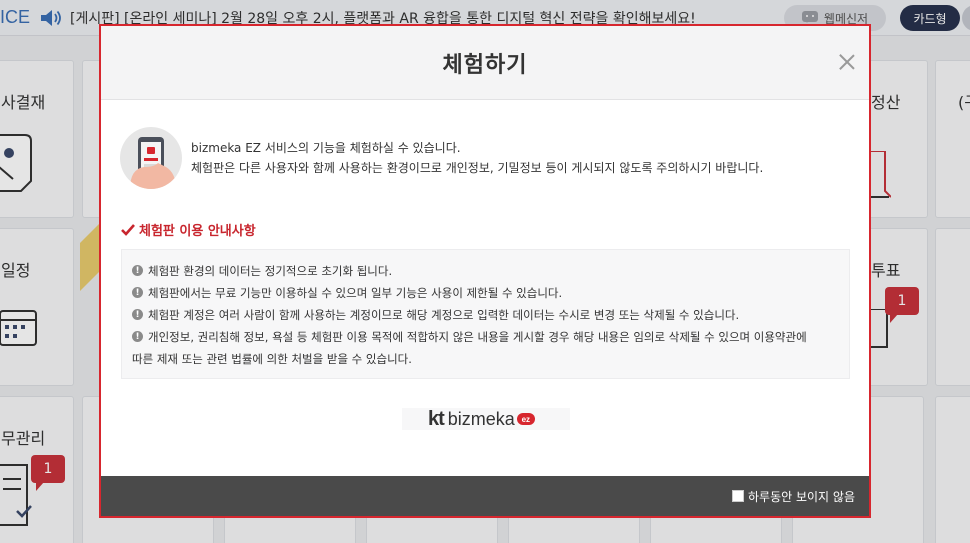  I want to click on guide-section-title: 체험판 이용 안내사항, so click(188, 229).